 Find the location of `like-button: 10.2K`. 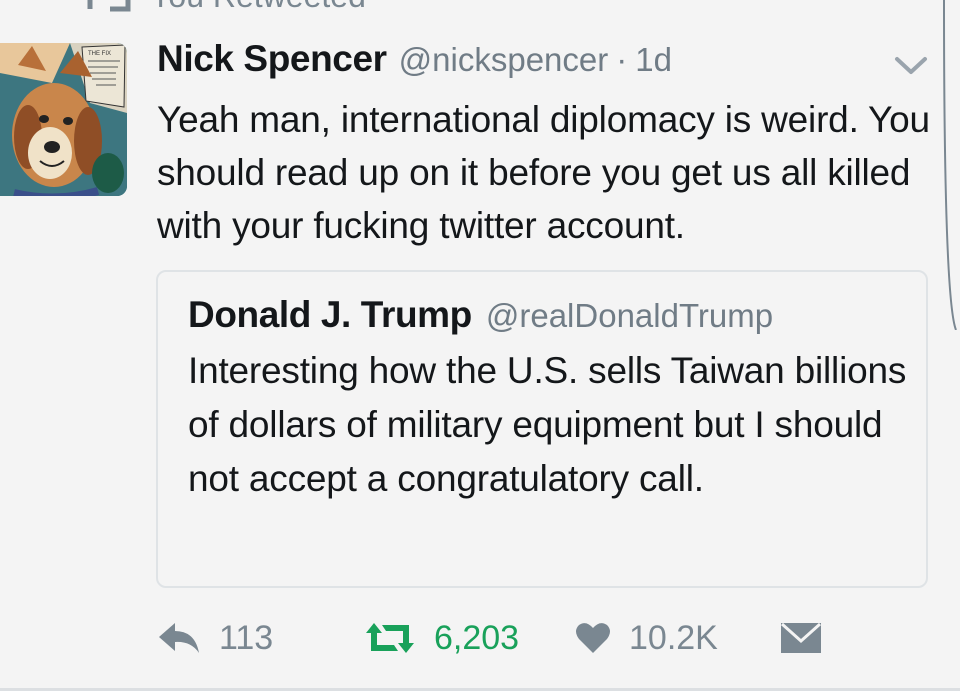

like-button: 10.2K is located at coordinates (646, 638).